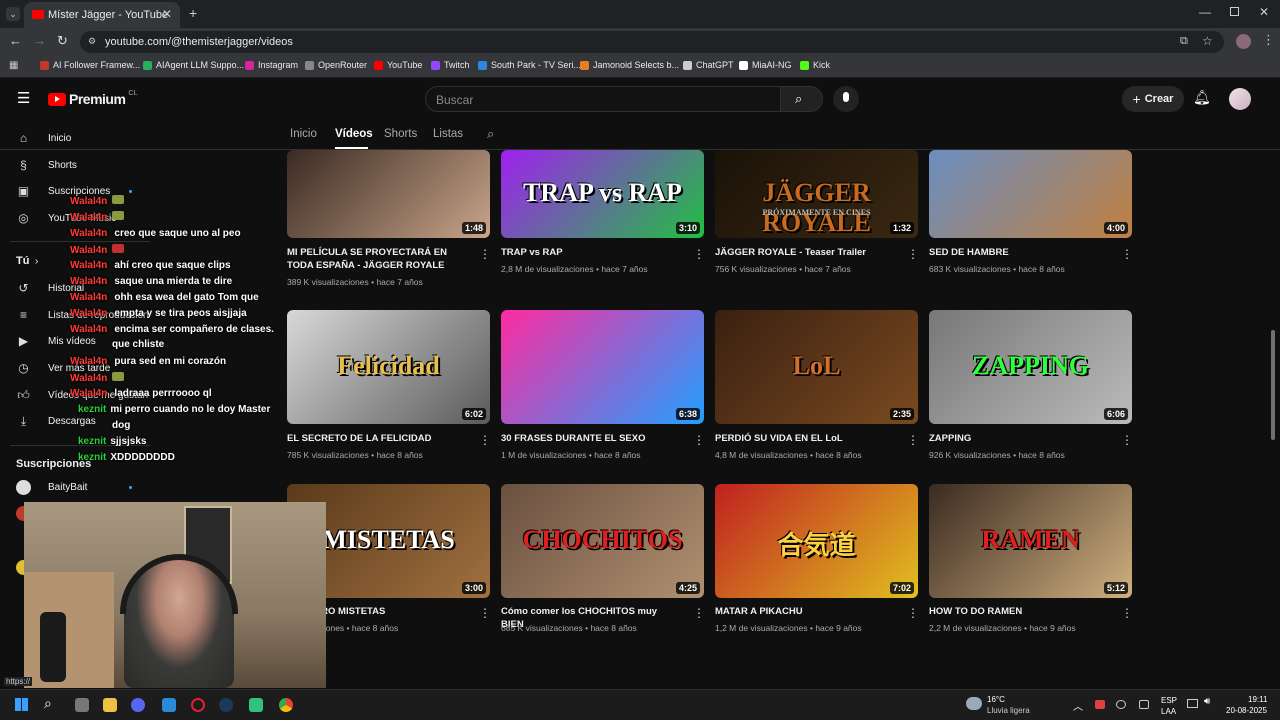 This screenshot has height=720, width=1280. I want to click on video-thumbnail: 合気道 7:02, so click(816, 541).